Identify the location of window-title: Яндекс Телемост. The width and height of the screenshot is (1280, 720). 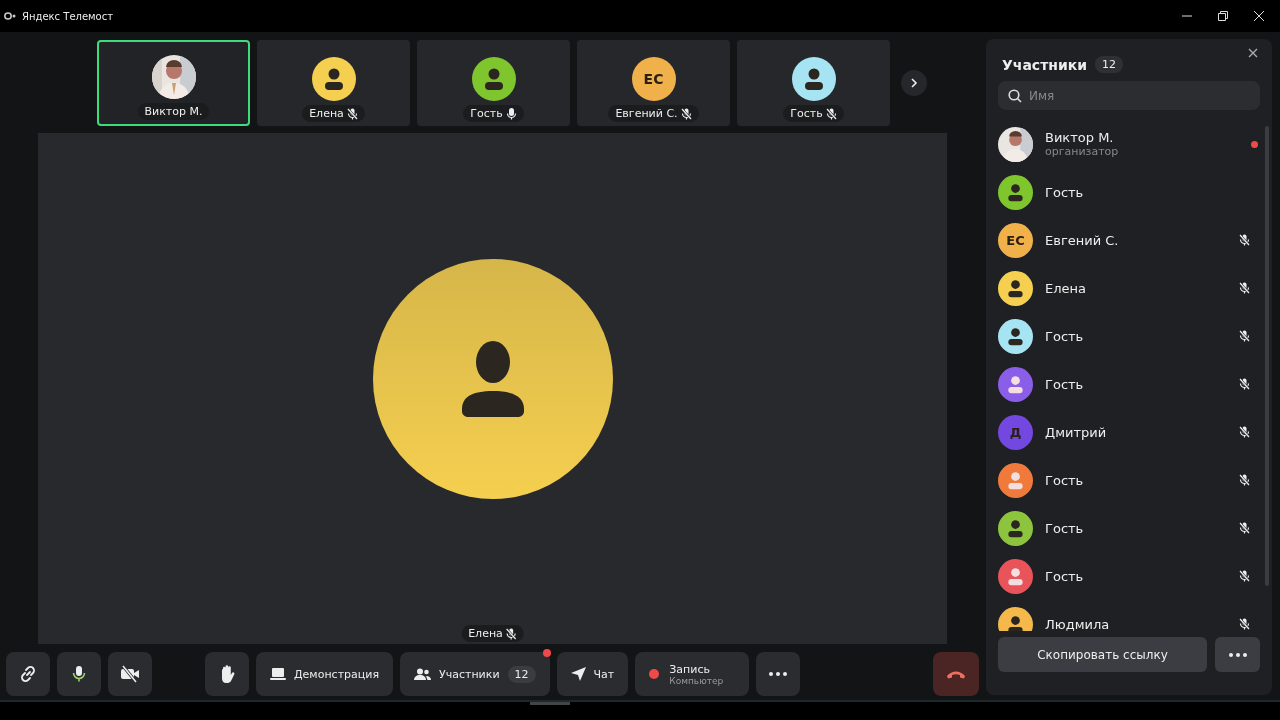
(68, 16).